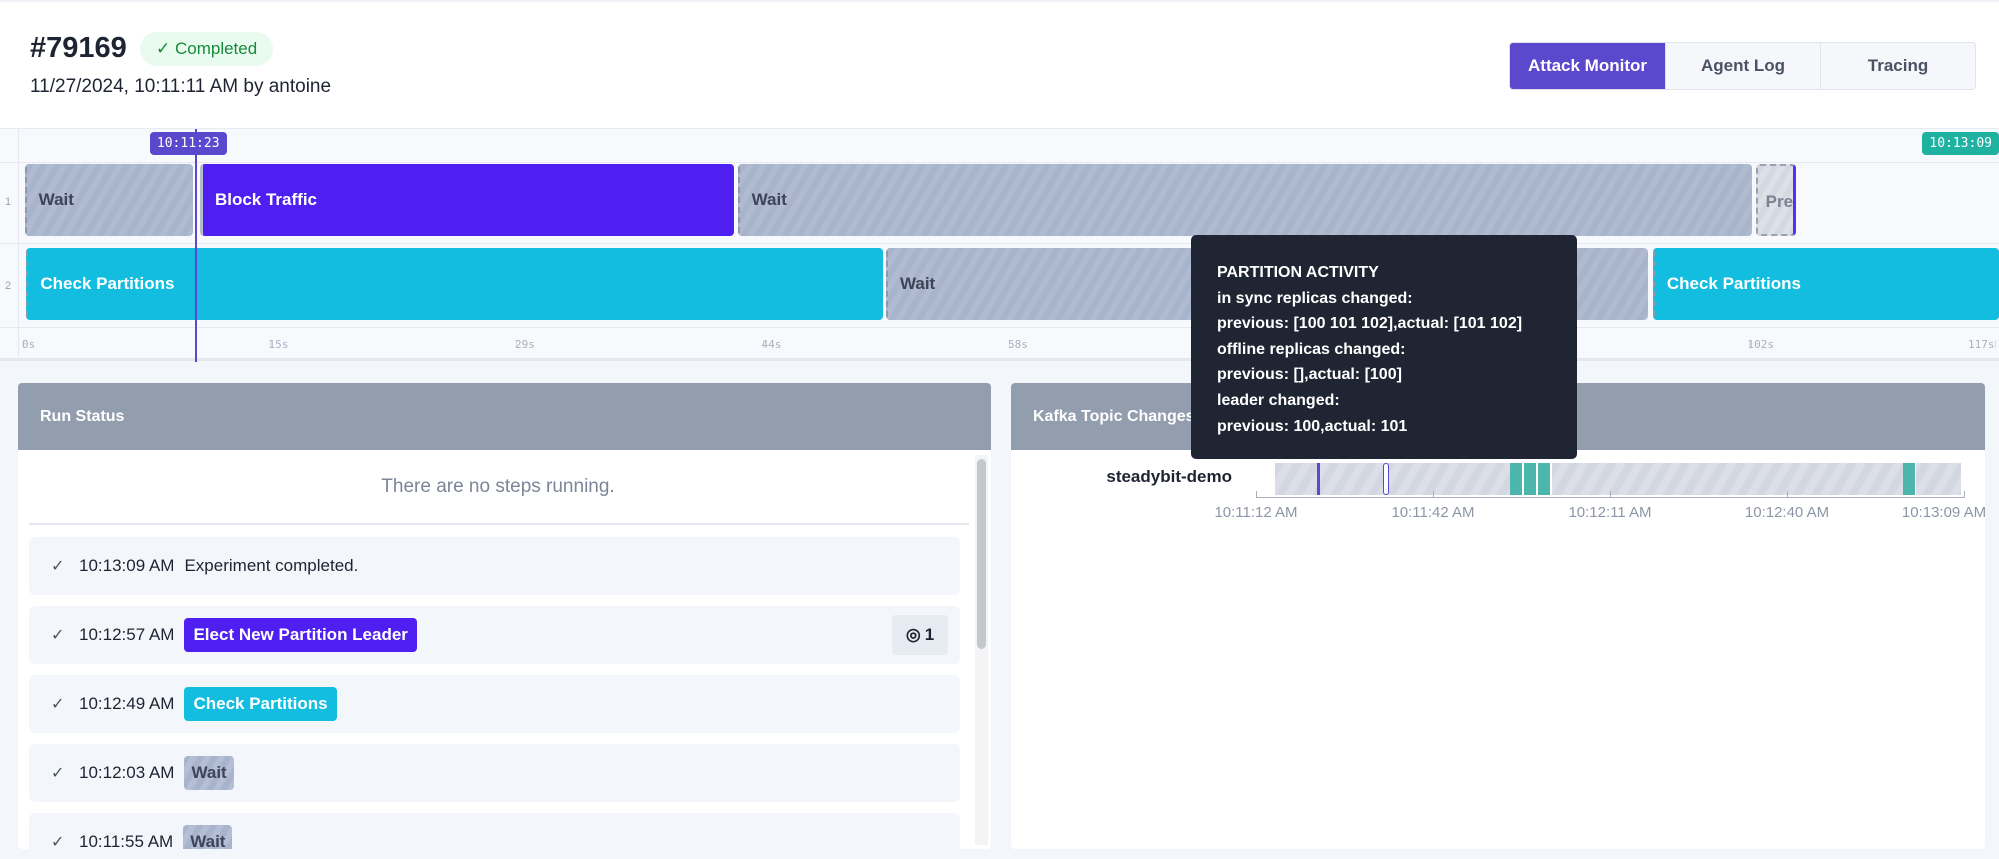 This screenshot has width=1999, height=859. Describe the element at coordinates (1433, 512) in the screenshot. I see `axis-label: 10:11:42 AM` at that location.